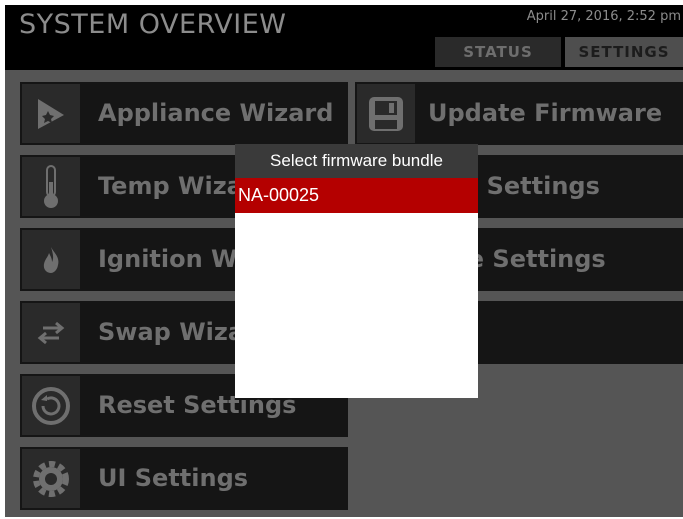 The height and width of the screenshot is (519, 683). I want to click on datetime-label: April 27, 2016, 2:52 pm, so click(603, 16).